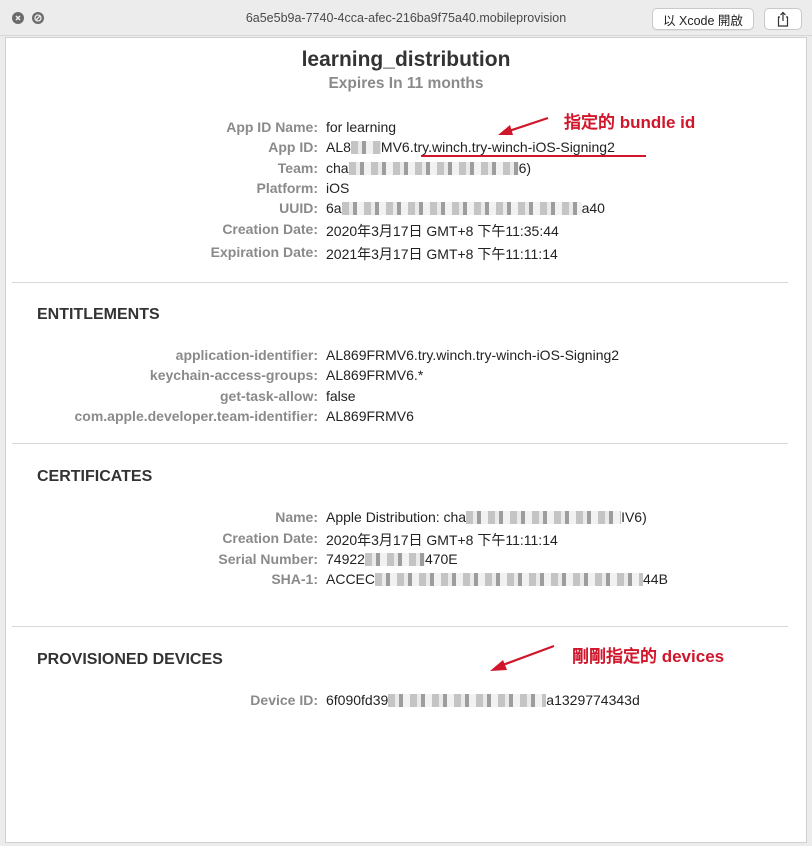  I want to click on device-row: Device ID: 6f090fd39 a1329774343d, so click(406, 702).